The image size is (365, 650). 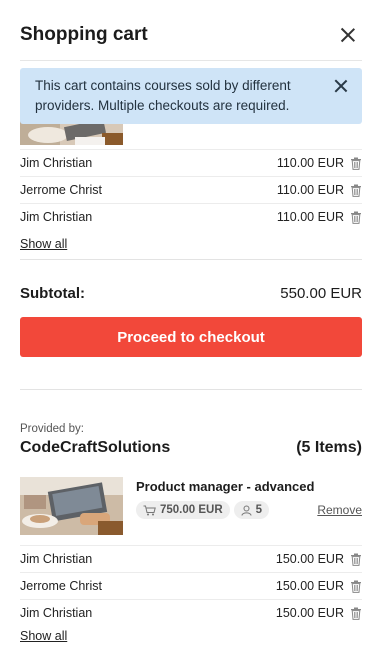 I want to click on user-icon, so click(x=246, y=510).